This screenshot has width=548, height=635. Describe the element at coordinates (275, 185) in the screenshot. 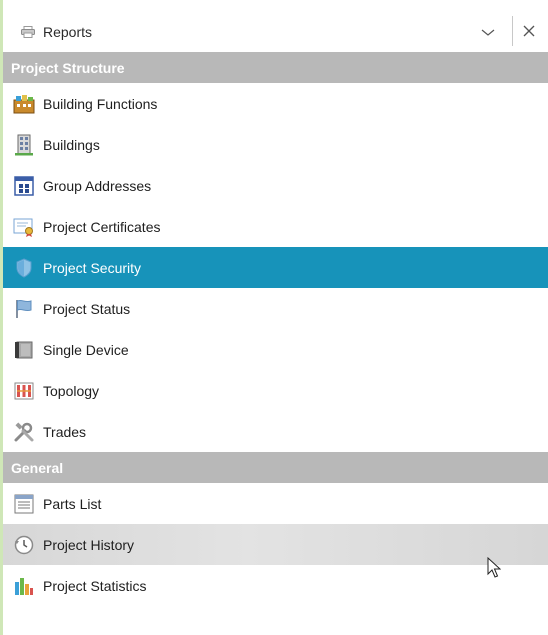

I see `report-item-group-addresses: Group Addresses` at that location.